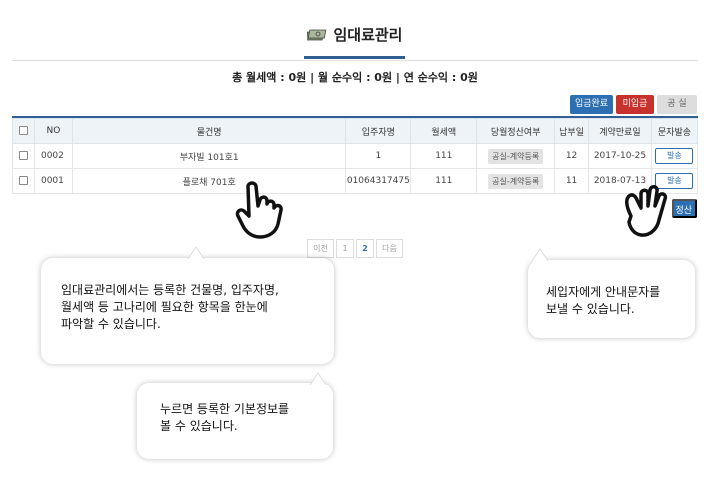 Image resolution: width=710 pixels, height=487 pixels. What do you see at coordinates (674, 131) in the screenshot?
I see `col-sms: 문자발송` at bounding box center [674, 131].